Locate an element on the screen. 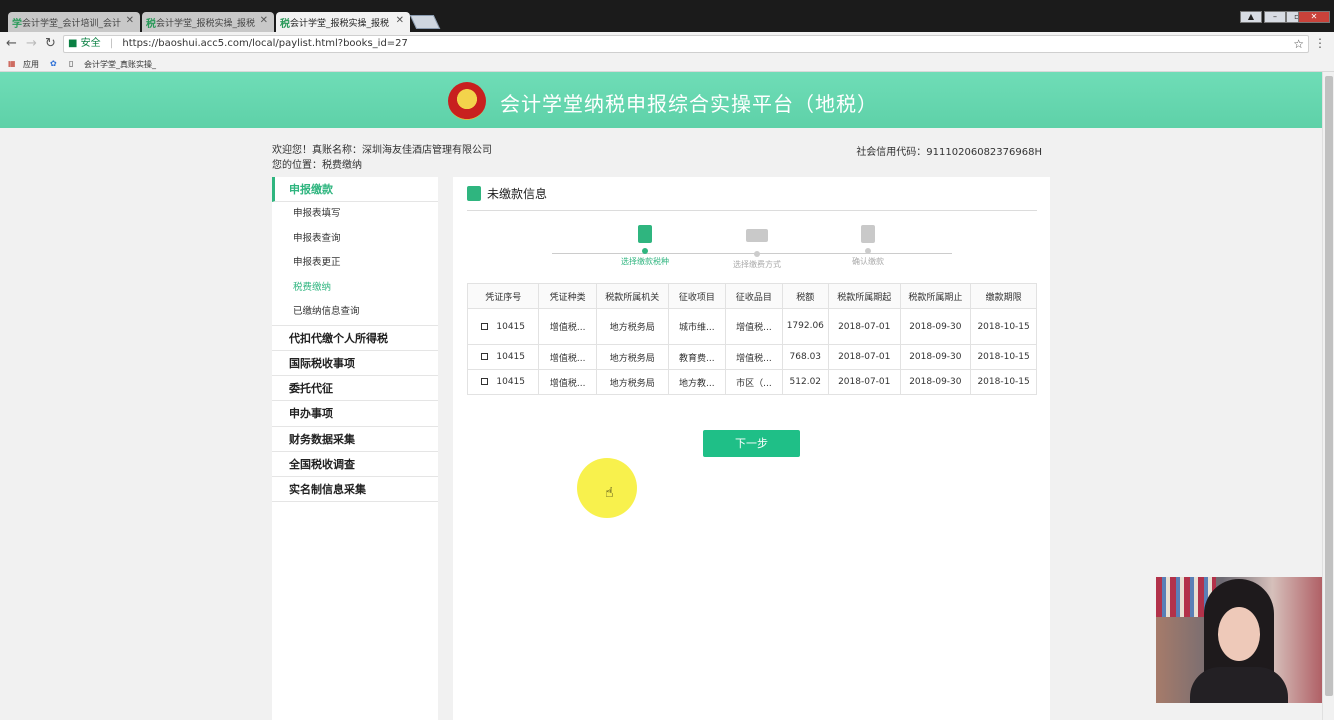  table-cell: 地方税务局 is located at coordinates (632, 326).